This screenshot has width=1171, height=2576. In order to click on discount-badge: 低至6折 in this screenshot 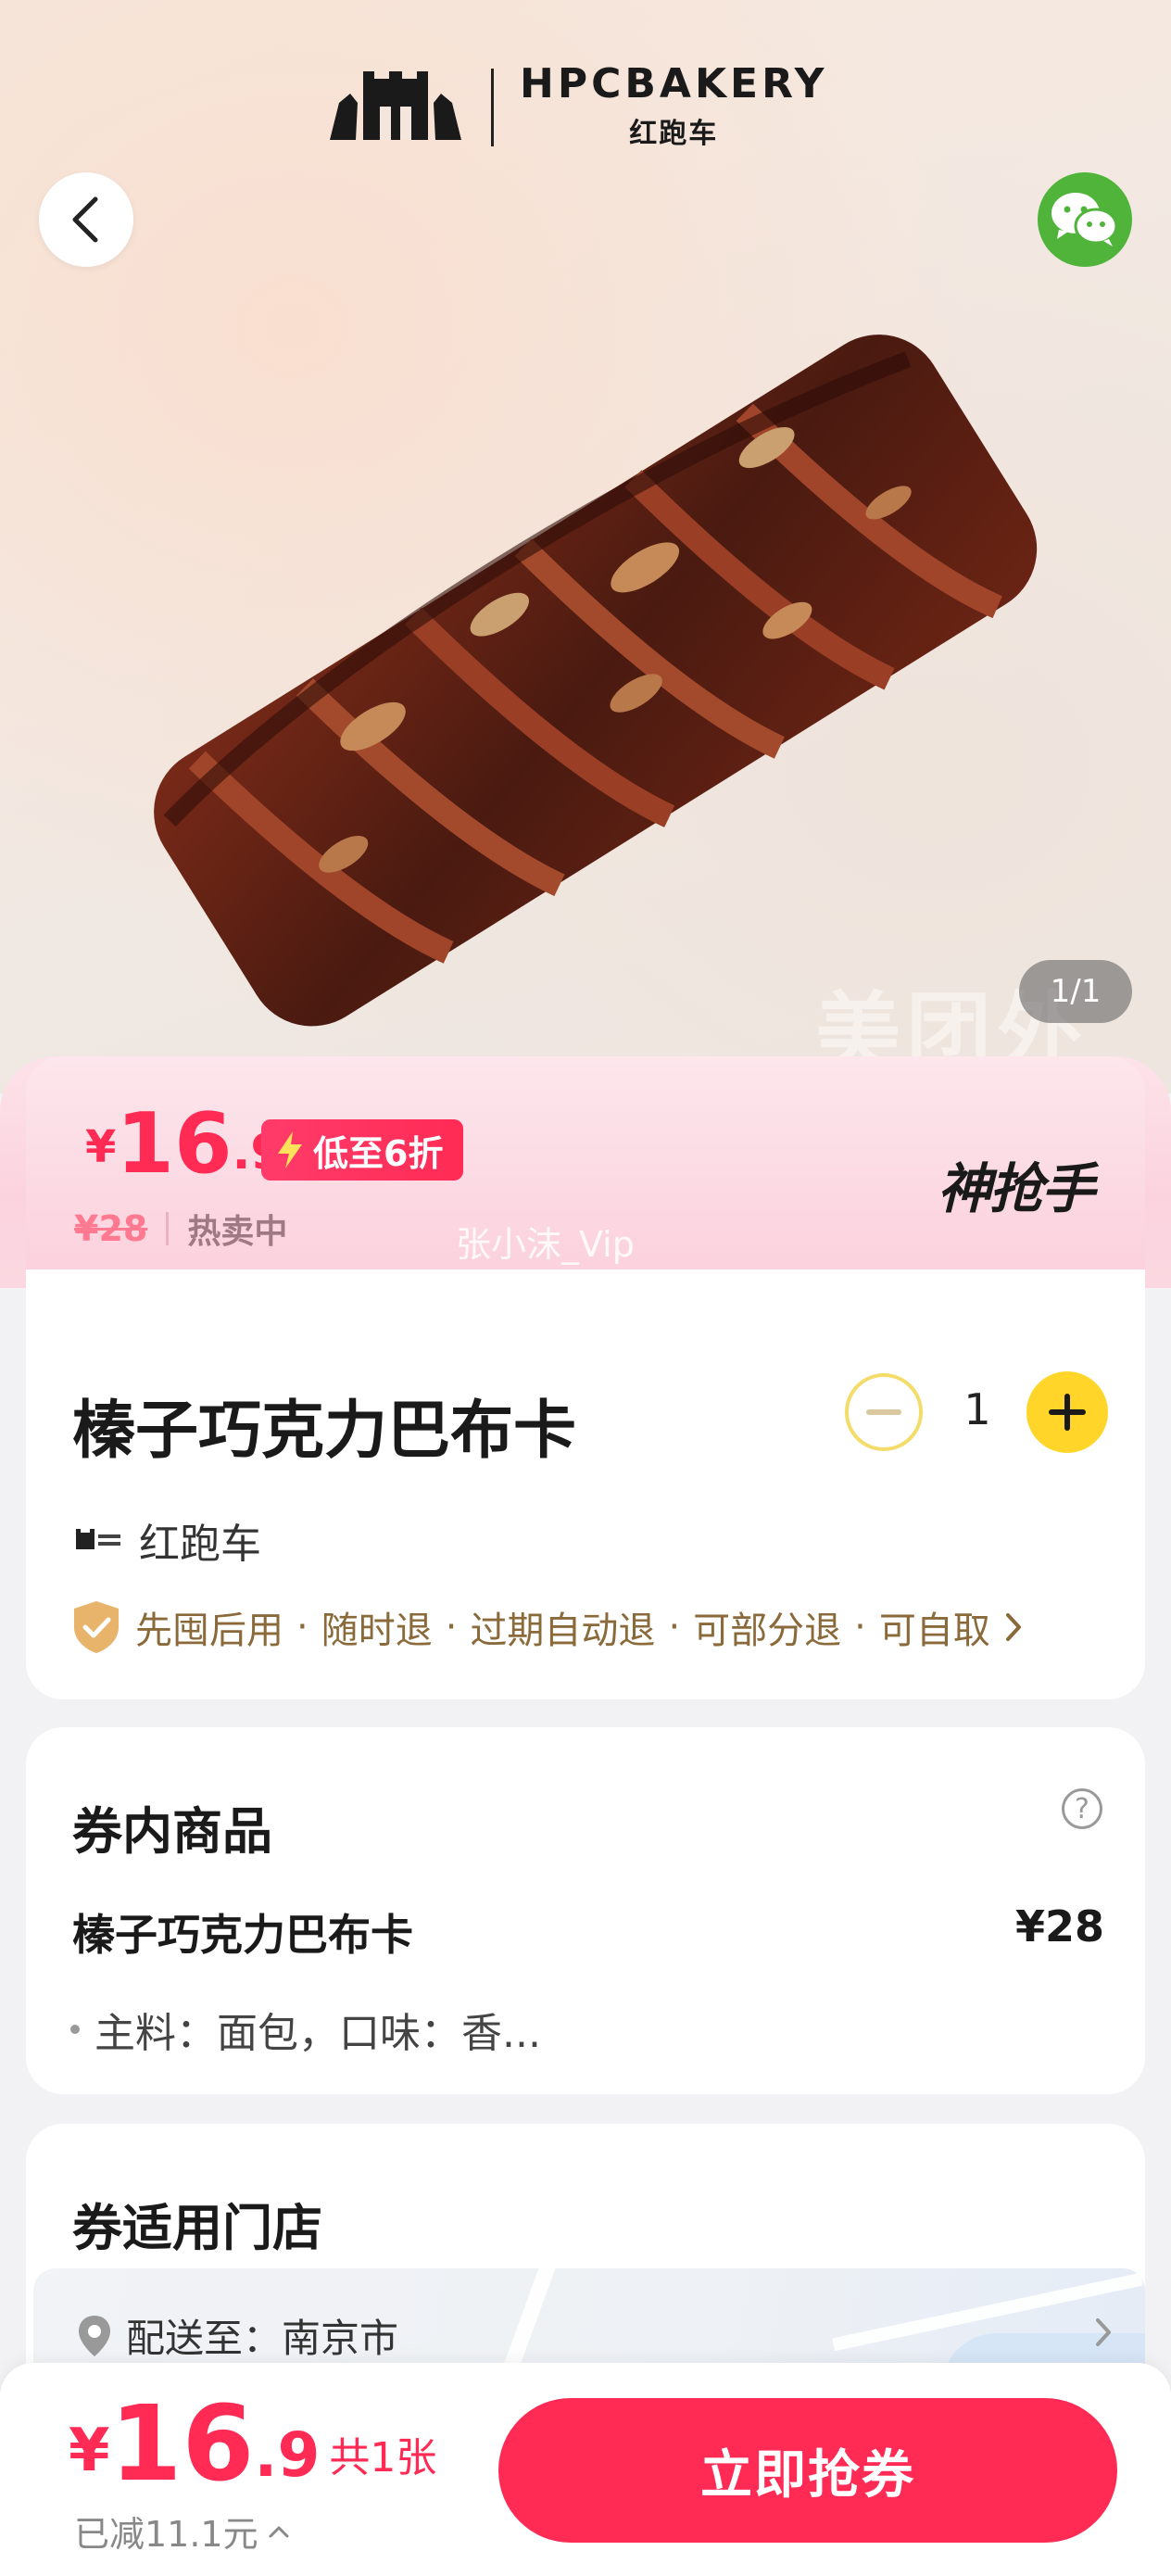, I will do `click(363, 1150)`.